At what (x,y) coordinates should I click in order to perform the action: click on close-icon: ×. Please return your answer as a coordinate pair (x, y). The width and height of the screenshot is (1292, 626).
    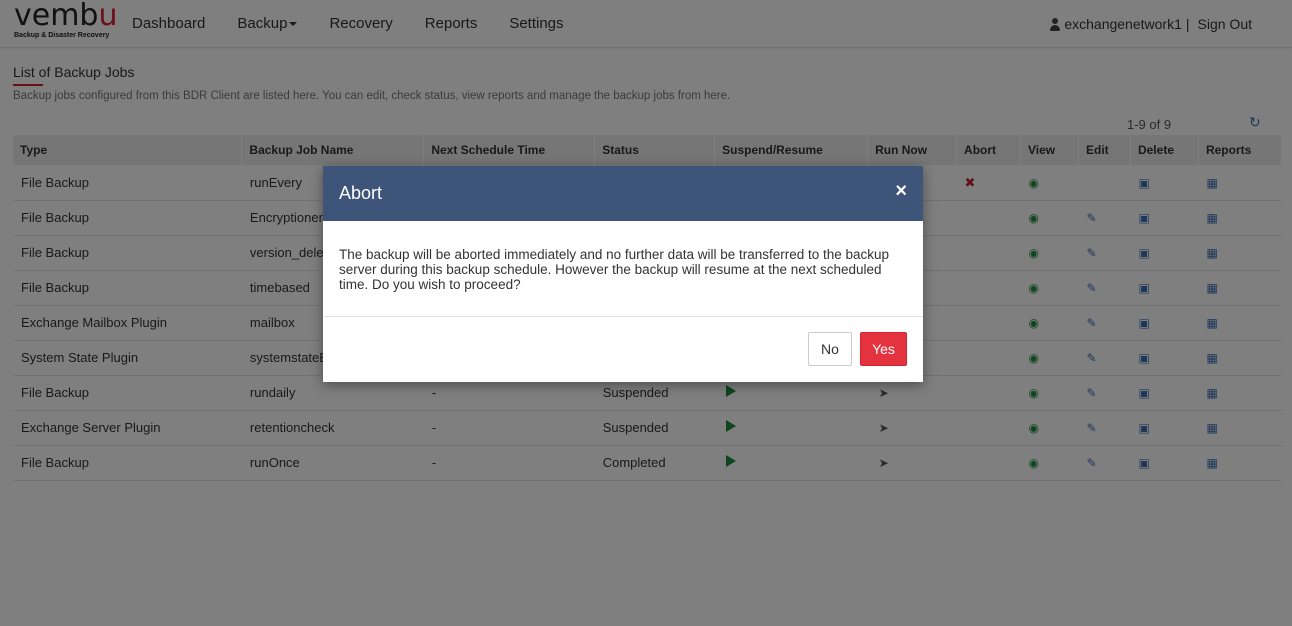
    Looking at the image, I should click on (901, 191).